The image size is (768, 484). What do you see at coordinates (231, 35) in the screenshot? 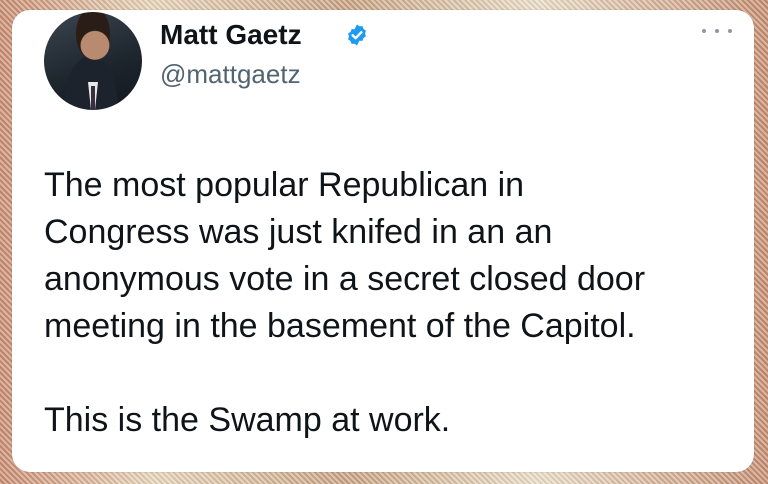
I see `author-name: Matt Gaetz` at bounding box center [231, 35].